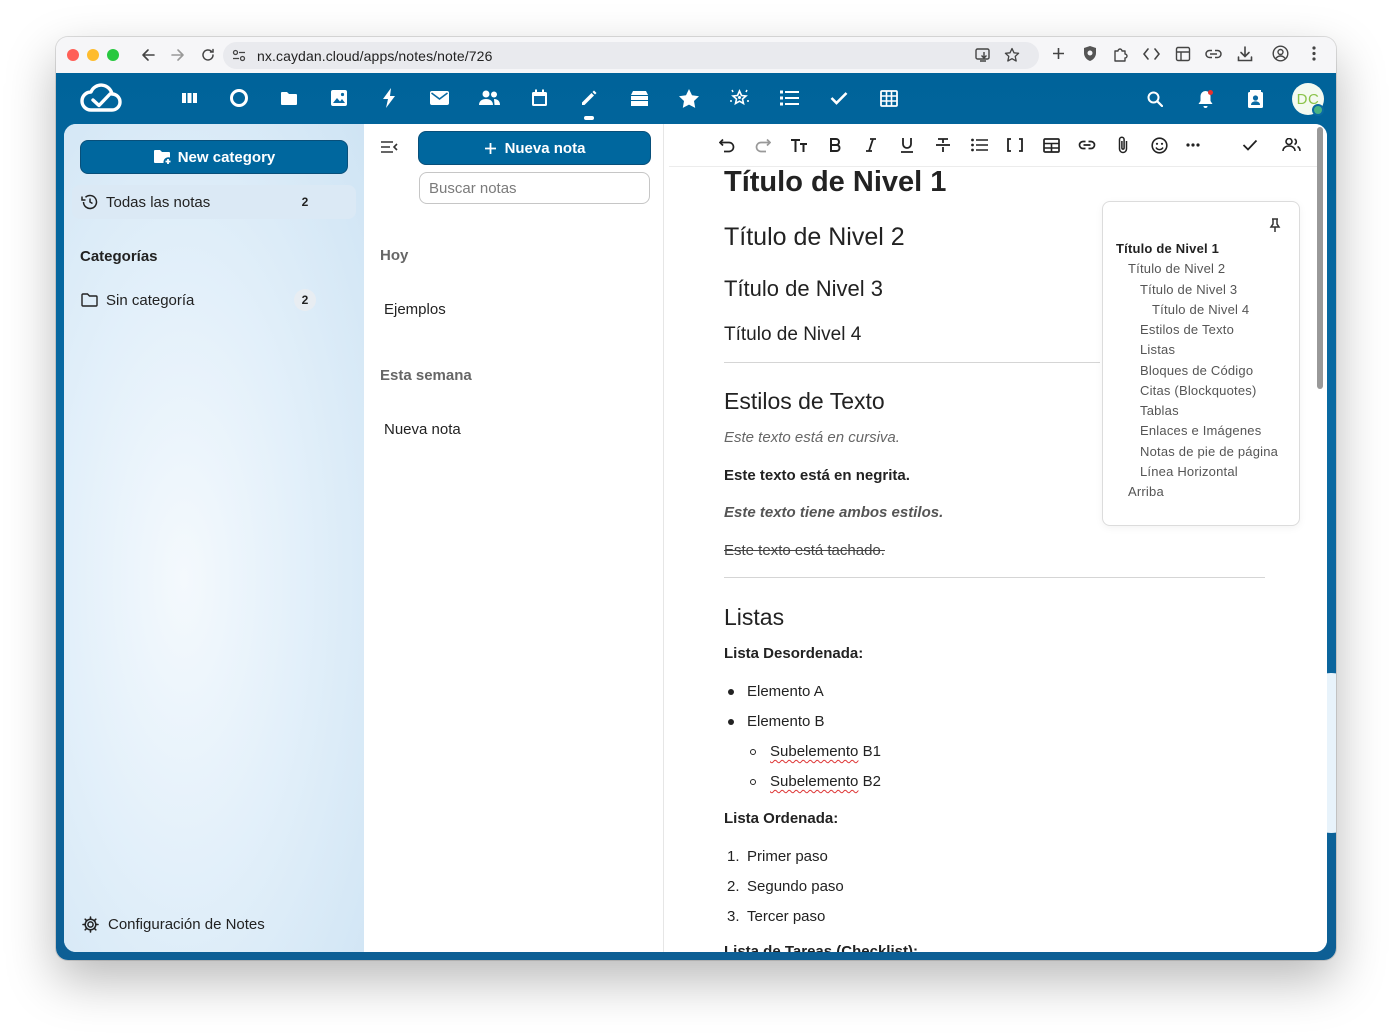 The width and height of the screenshot is (1392, 1034). I want to click on editor-scrollbar, so click(1320, 258).